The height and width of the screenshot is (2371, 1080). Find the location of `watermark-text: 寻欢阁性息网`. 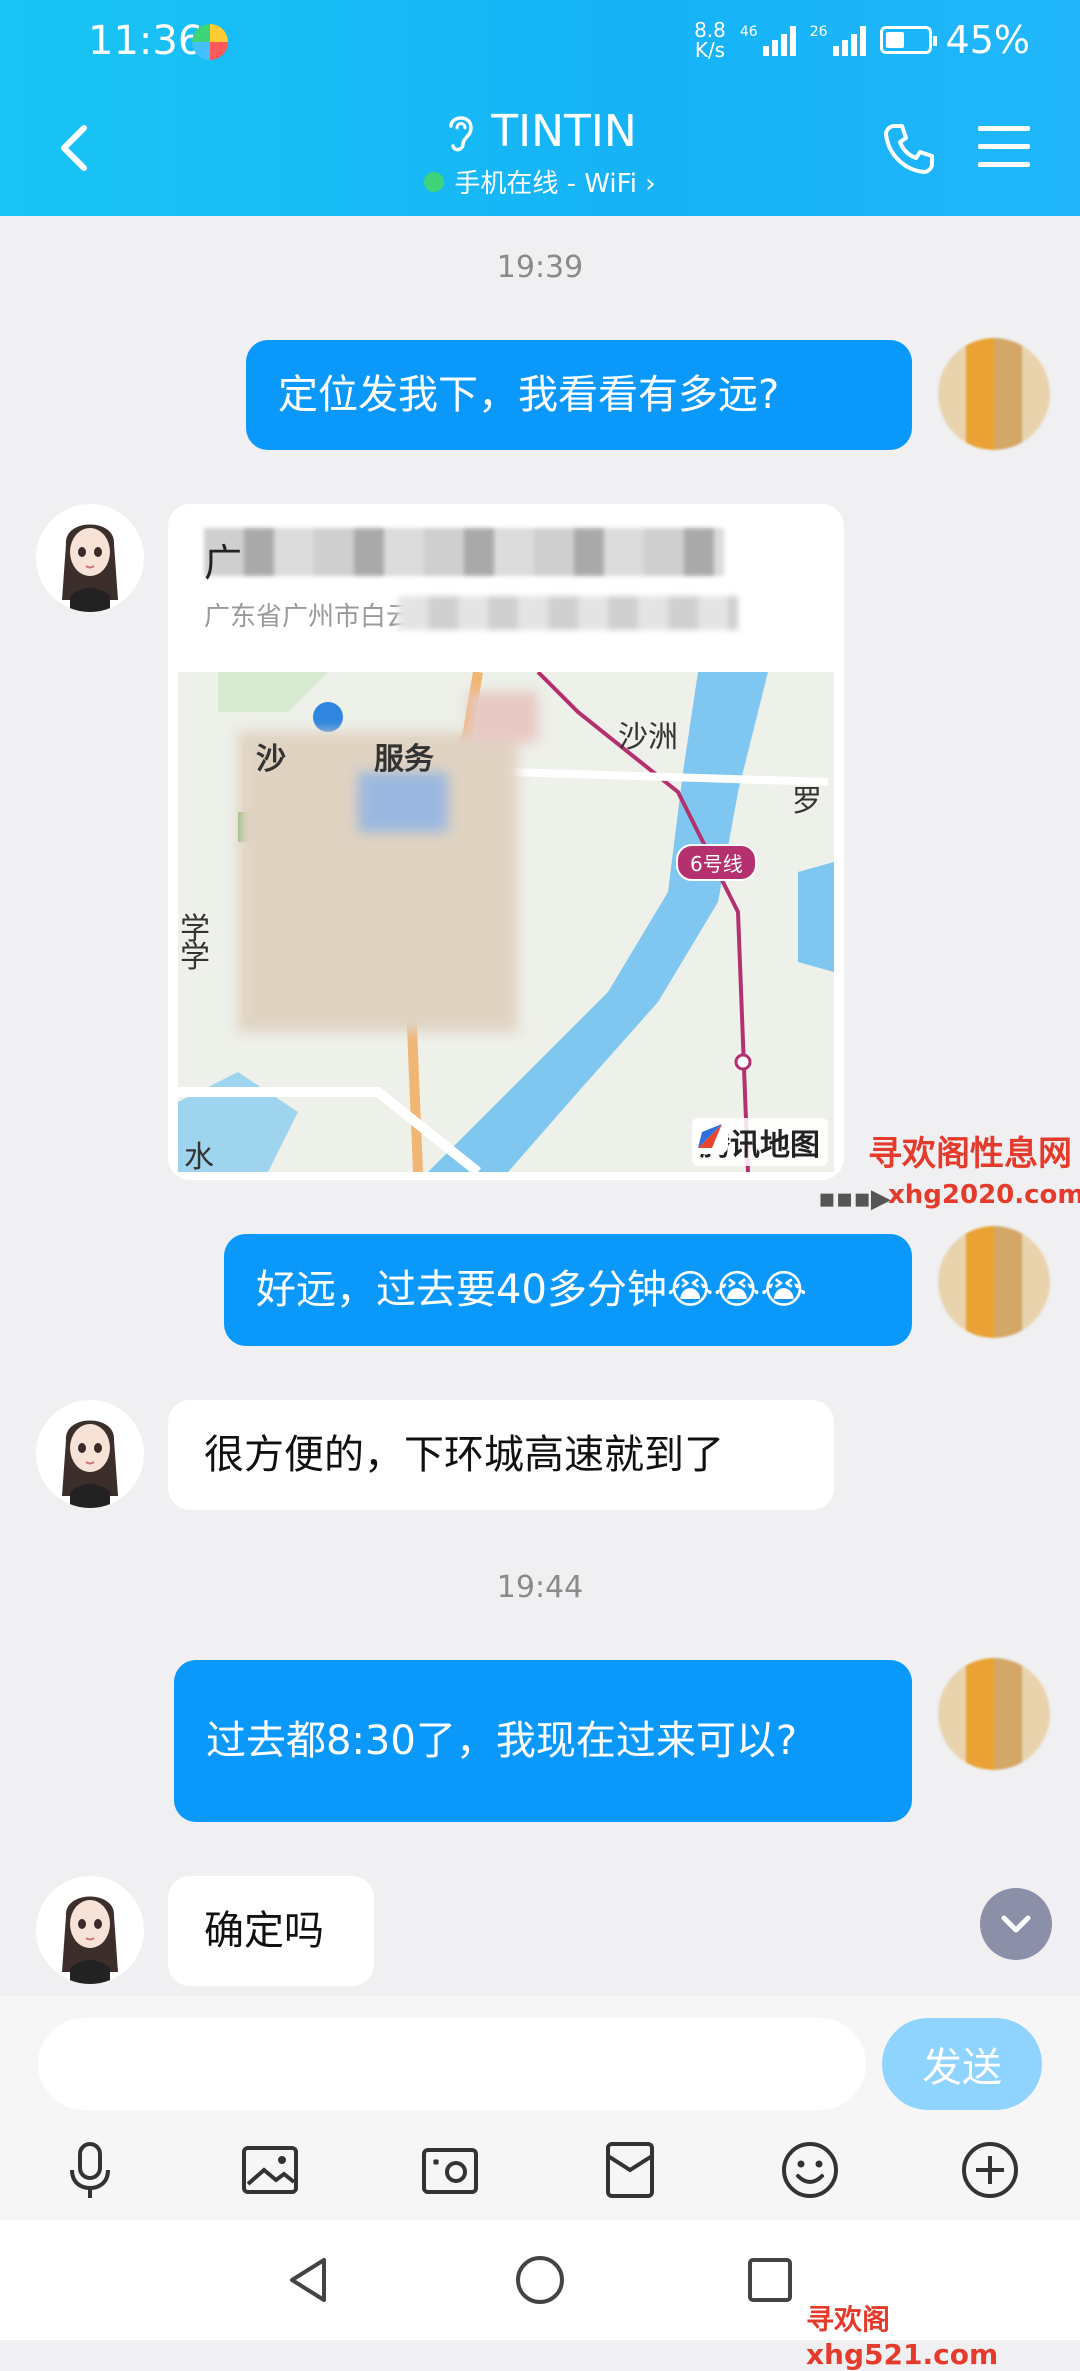

watermark-text: 寻欢阁性息网 is located at coordinates (970, 1154).